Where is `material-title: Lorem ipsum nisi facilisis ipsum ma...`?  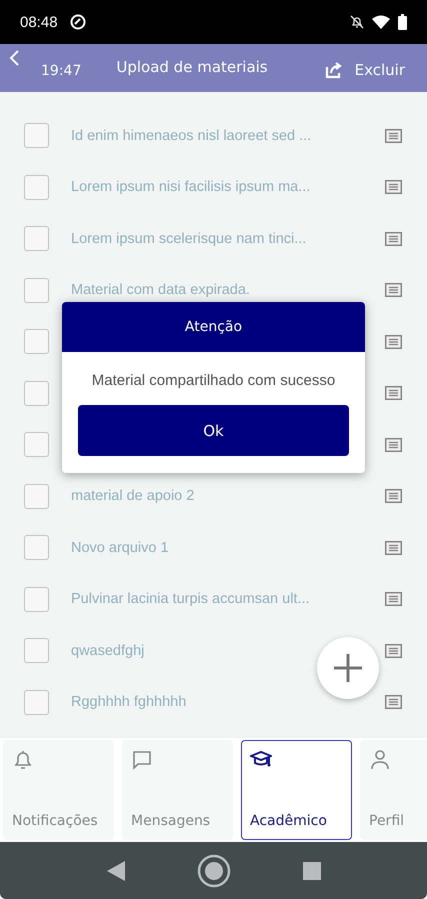 material-title: Lorem ipsum nisi facilisis ipsum ma... is located at coordinates (228, 187).